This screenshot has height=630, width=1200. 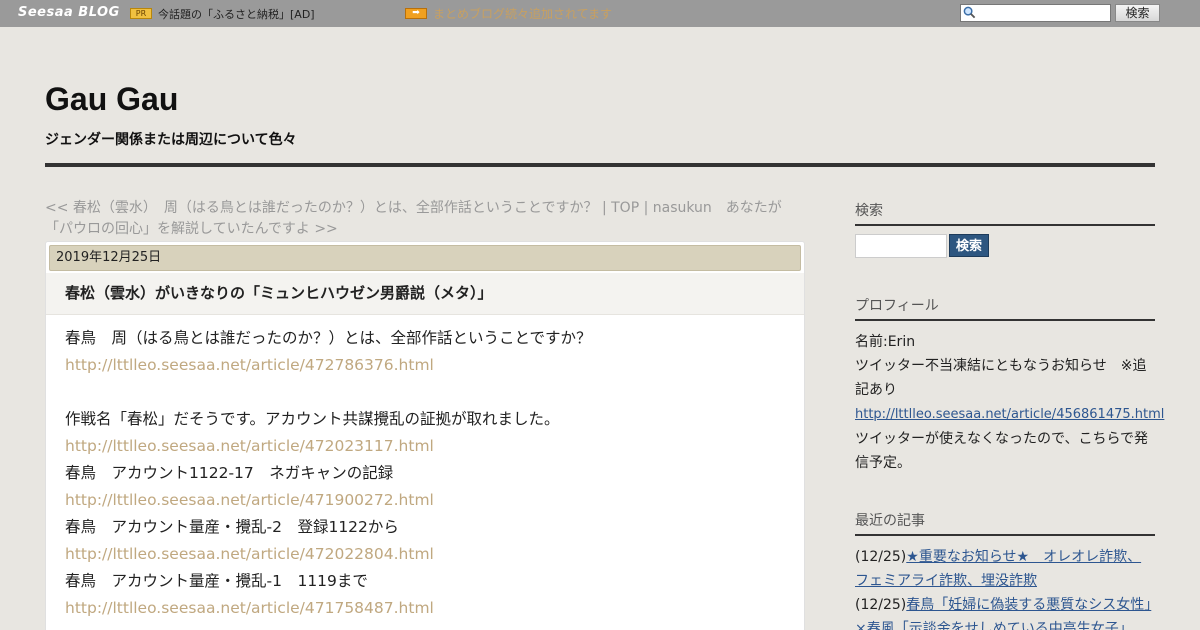 What do you see at coordinates (1001, 378) in the screenshot?
I see `profile-notice: ツイッター不当凍結にともなうお知らせ ※追記あり` at bounding box center [1001, 378].